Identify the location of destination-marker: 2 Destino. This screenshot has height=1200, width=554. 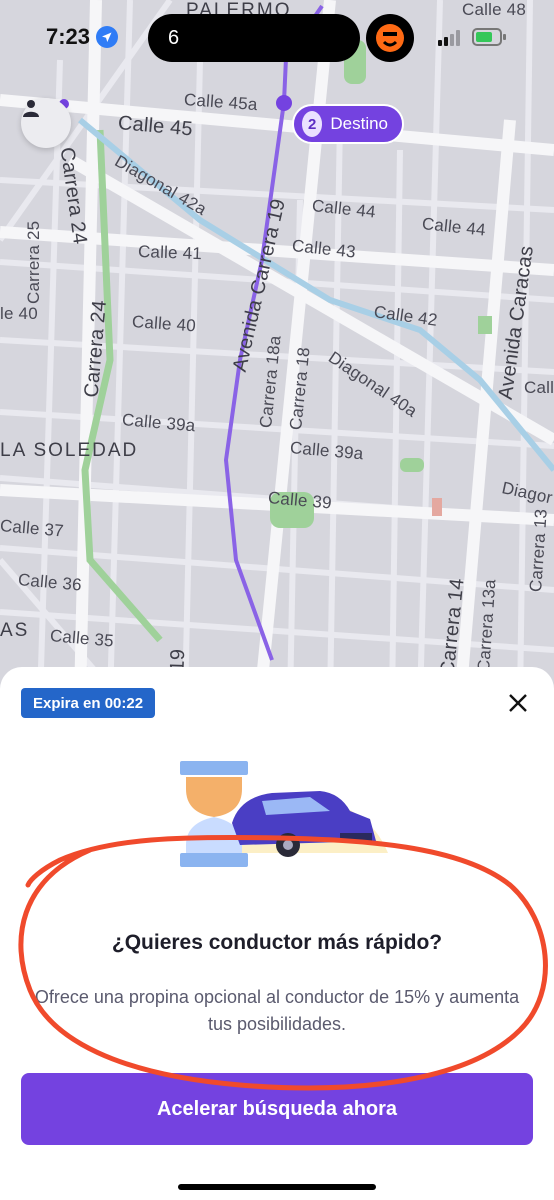
(348, 124).